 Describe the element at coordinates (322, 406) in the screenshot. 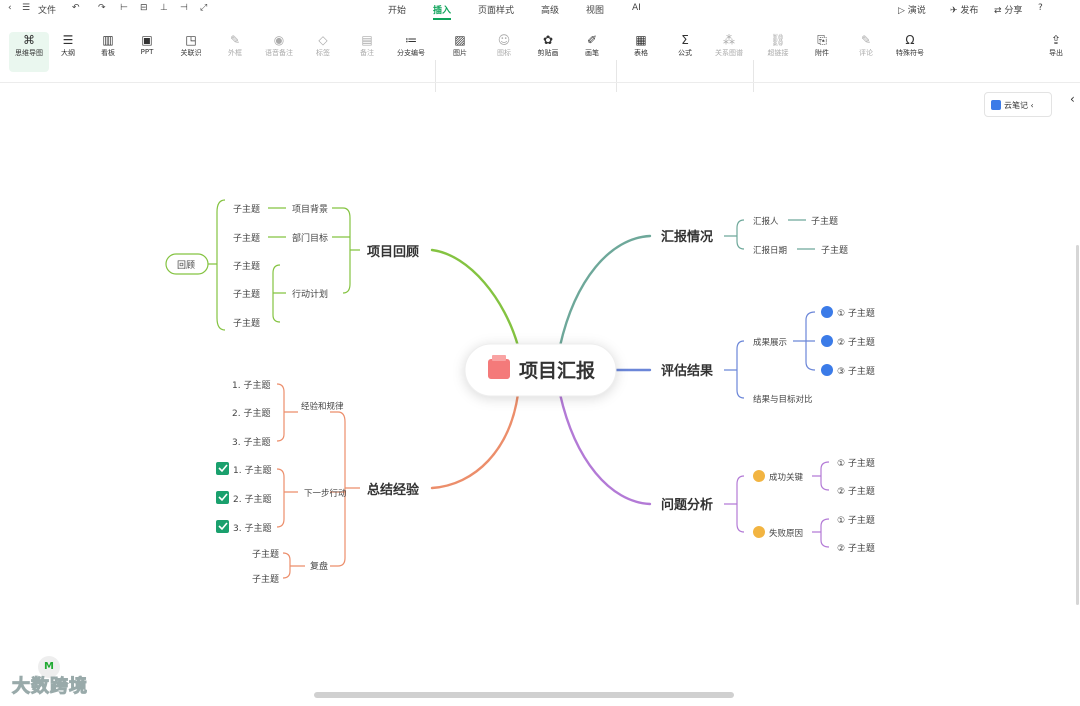

I see `sub-experience: 经验和规律` at that location.